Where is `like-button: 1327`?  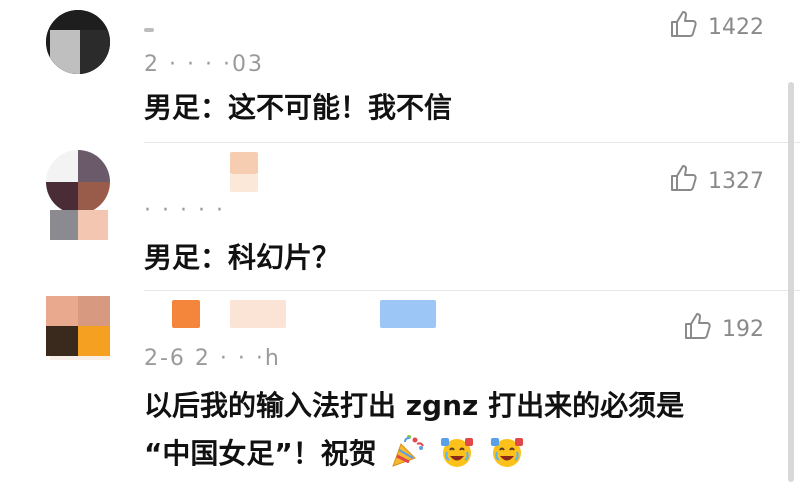
like-button: 1327 is located at coordinates (716, 181).